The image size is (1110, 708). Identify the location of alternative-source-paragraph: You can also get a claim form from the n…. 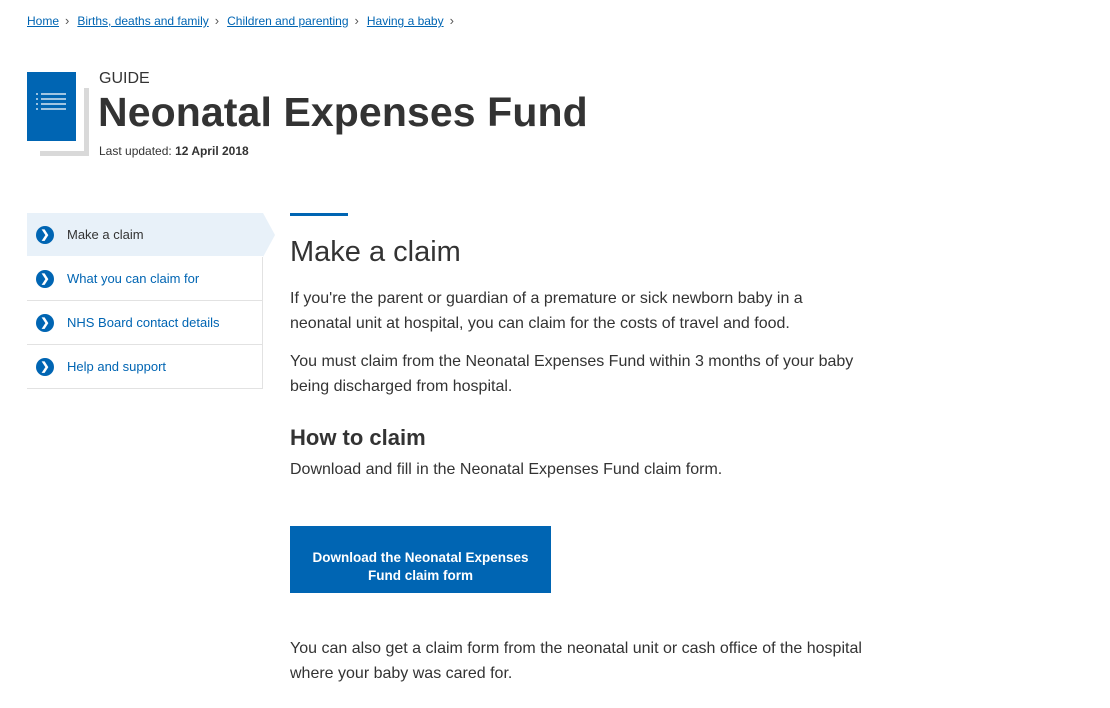
(576, 661).